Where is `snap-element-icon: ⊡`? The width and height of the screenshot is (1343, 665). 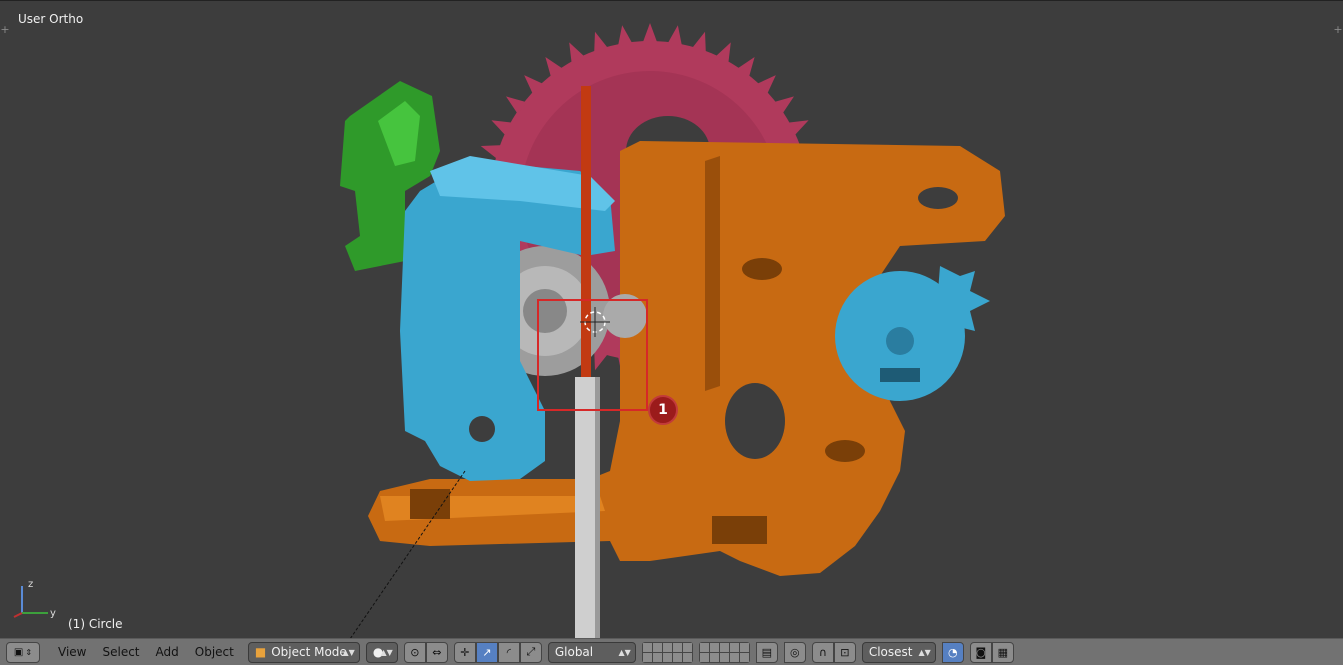 snap-element-icon: ⊡ is located at coordinates (844, 652).